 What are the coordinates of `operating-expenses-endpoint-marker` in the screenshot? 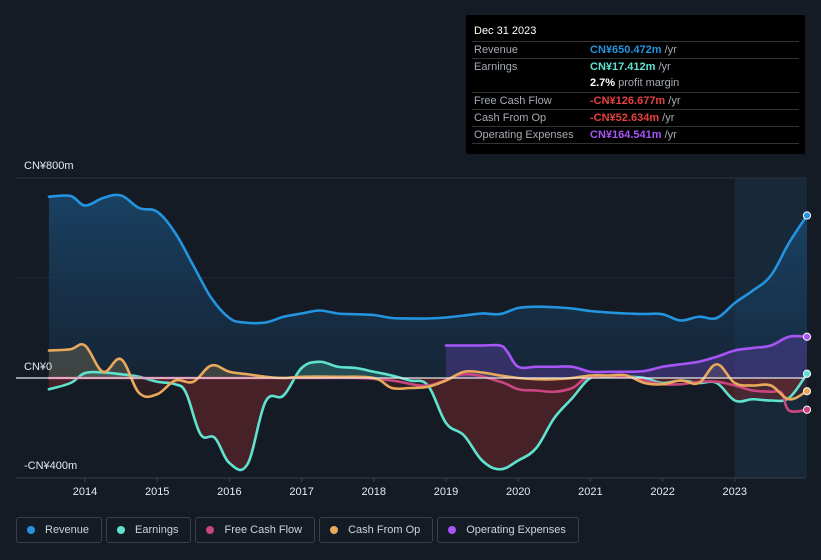 It's located at (807, 336).